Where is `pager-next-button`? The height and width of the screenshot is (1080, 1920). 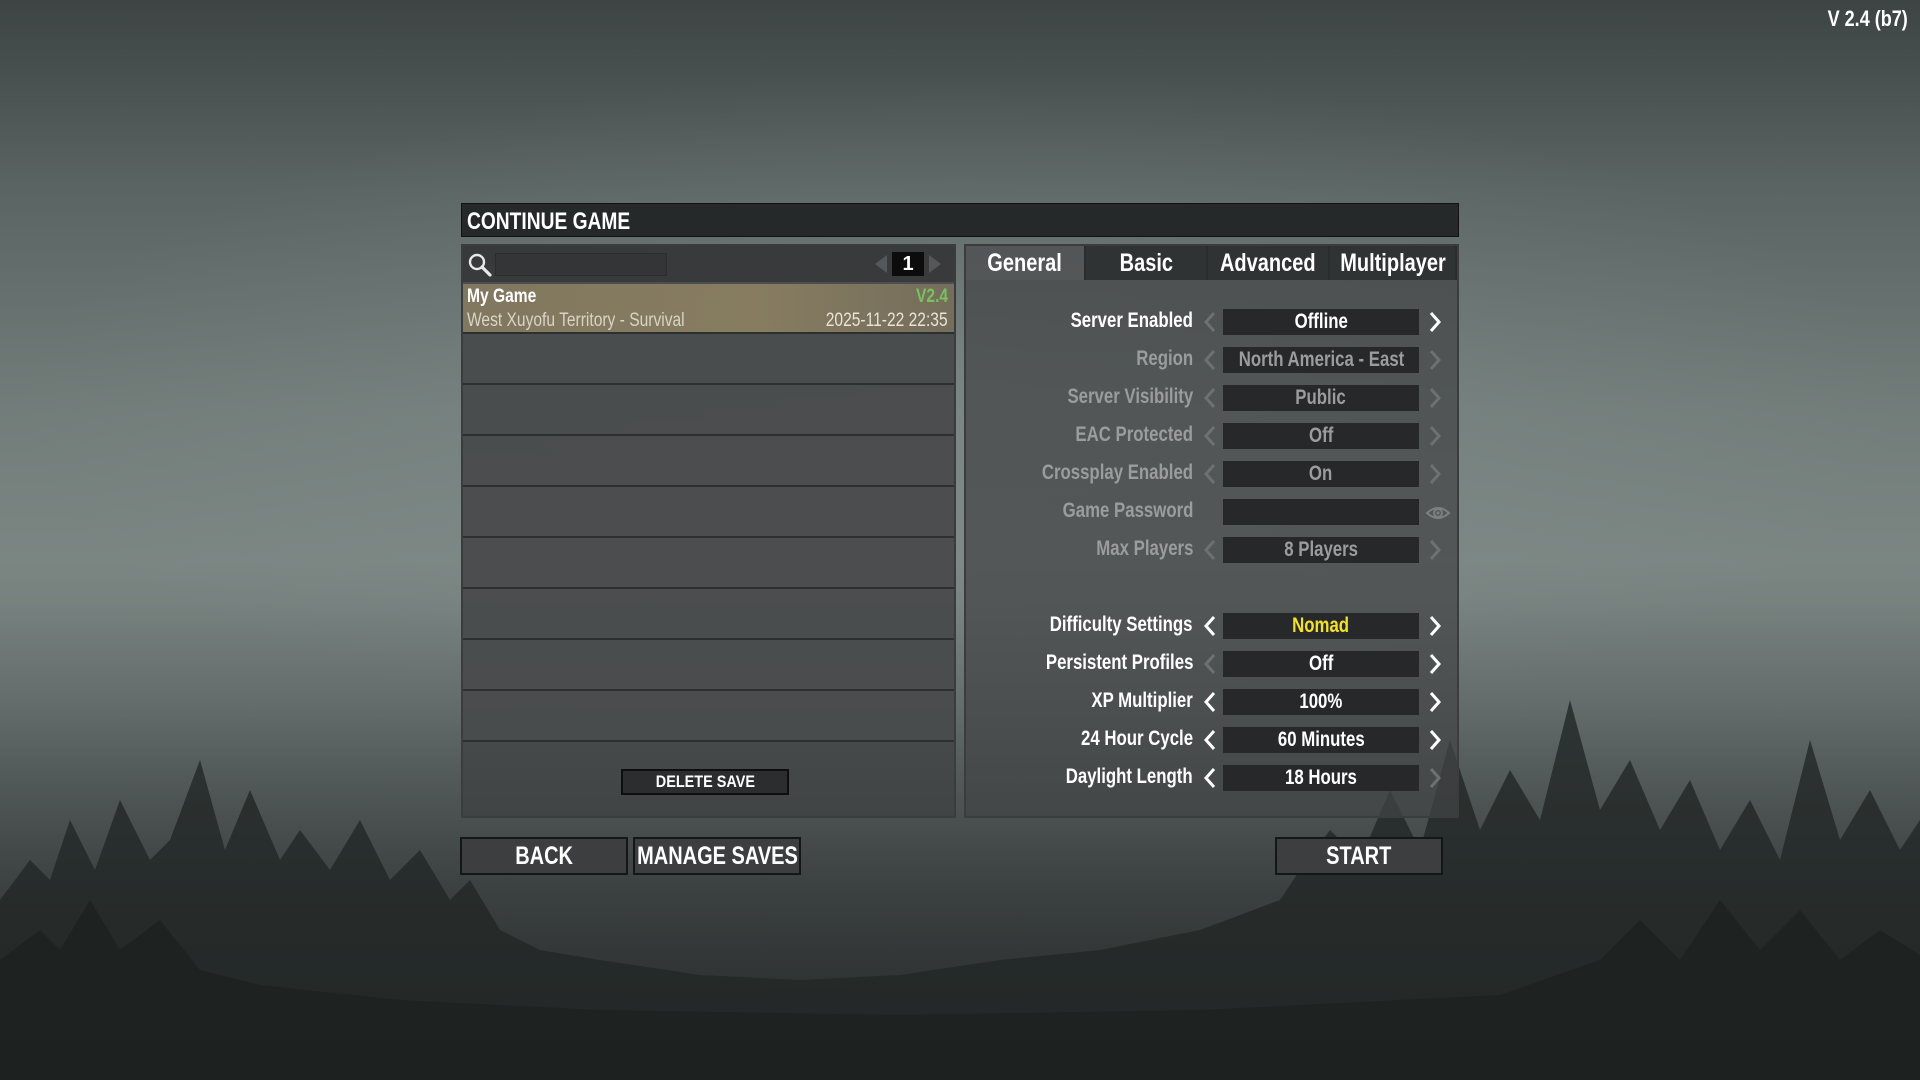 pager-next-button is located at coordinates (935, 264).